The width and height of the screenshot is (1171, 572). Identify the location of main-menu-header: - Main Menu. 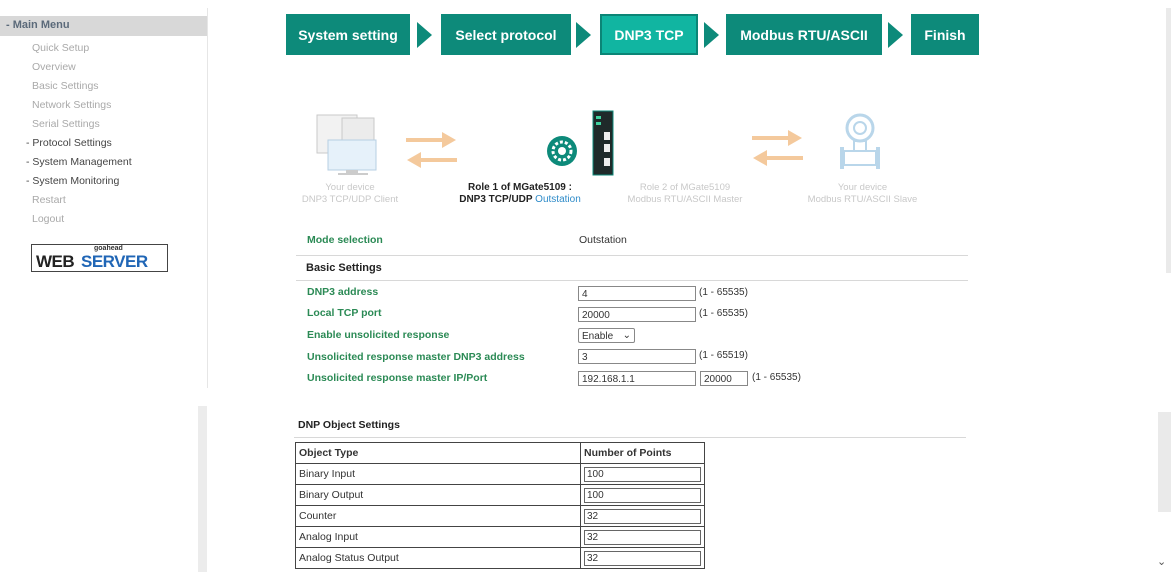
(103, 26).